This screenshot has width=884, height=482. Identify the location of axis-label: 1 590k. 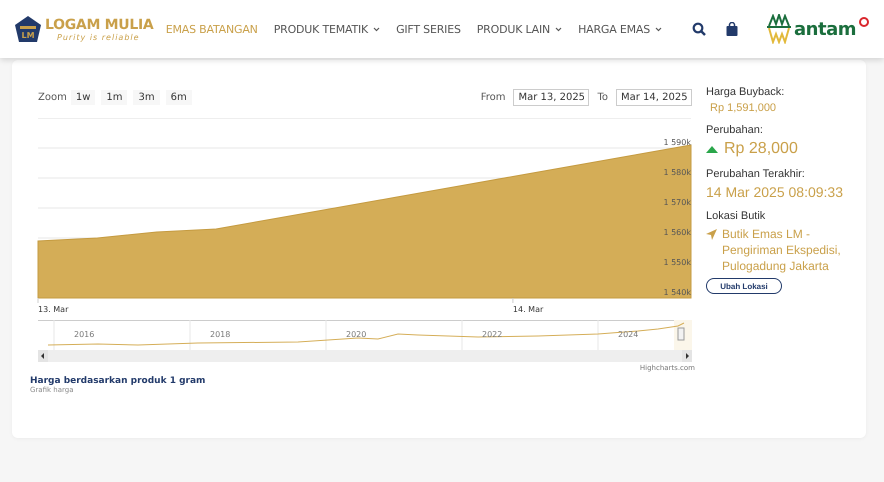
(677, 142).